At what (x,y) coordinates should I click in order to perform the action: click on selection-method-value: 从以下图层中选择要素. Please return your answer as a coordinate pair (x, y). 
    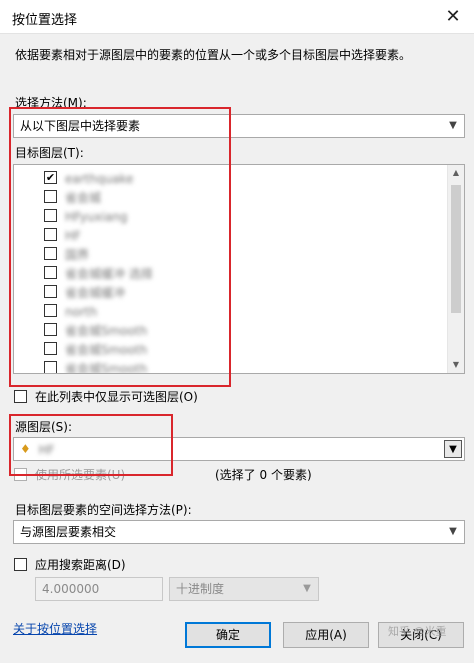
    Looking at the image, I should click on (80, 126).